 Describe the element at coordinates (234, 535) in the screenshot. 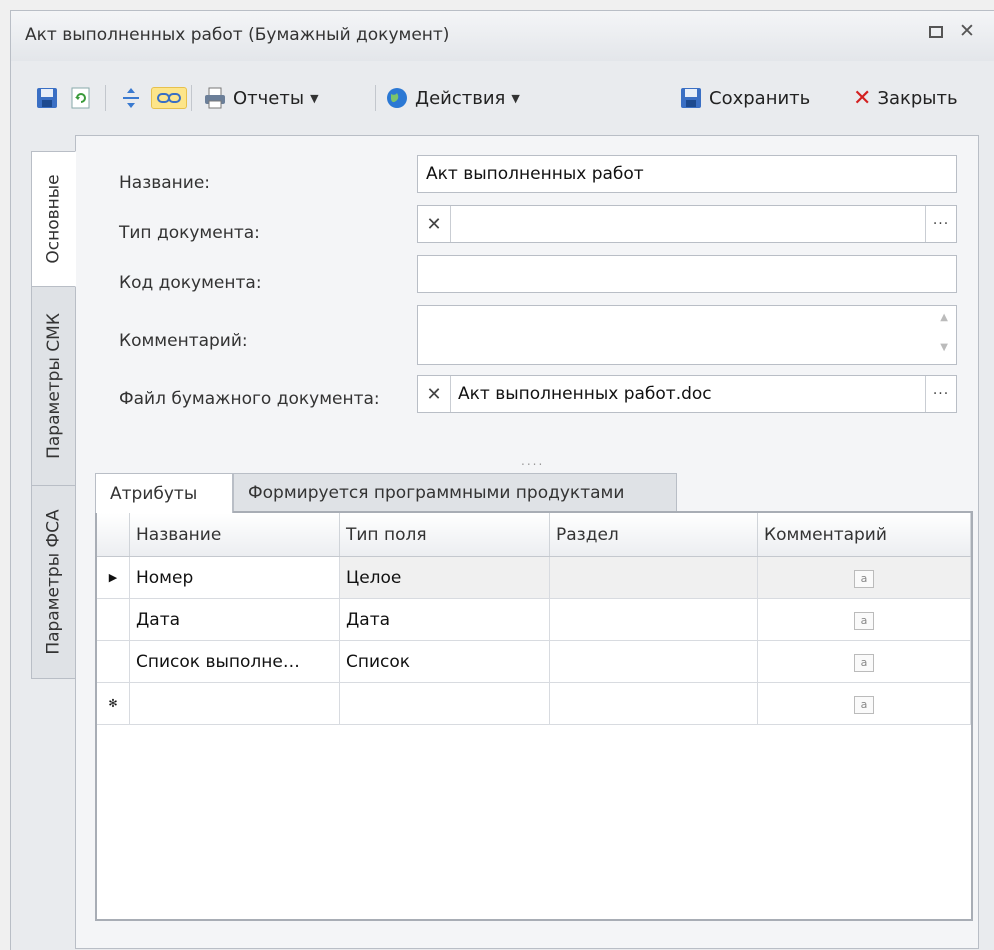

I see `col-name-header: Название` at that location.